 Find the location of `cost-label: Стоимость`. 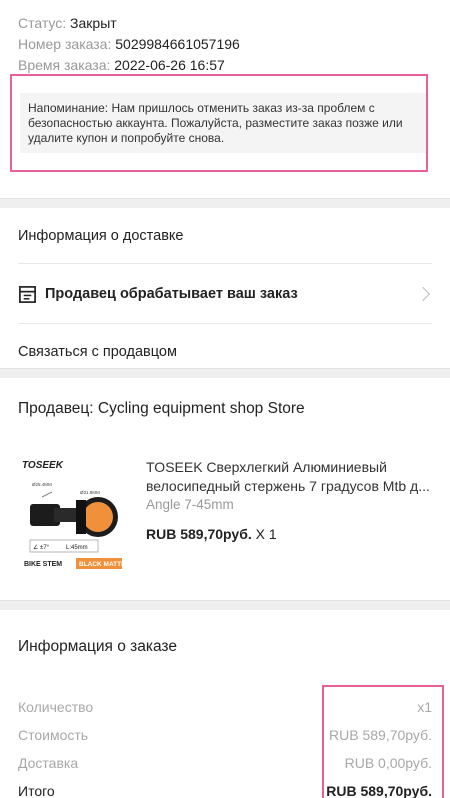

cost-label: Стоимость is located at coordinates (53, 735).